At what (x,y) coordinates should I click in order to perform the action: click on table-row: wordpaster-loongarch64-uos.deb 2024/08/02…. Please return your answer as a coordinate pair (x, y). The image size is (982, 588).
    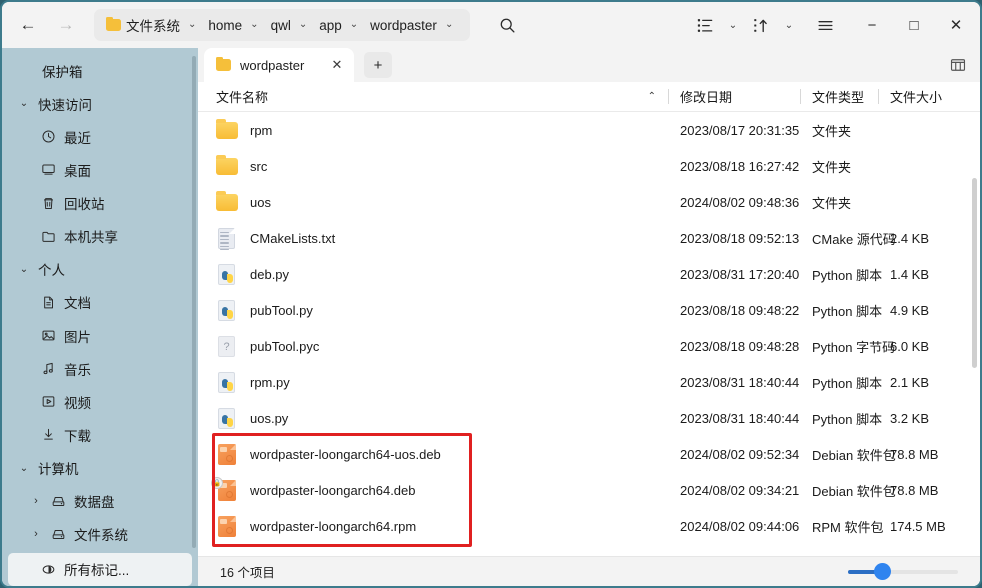
    Looking at the image, I should click on (589, 454).